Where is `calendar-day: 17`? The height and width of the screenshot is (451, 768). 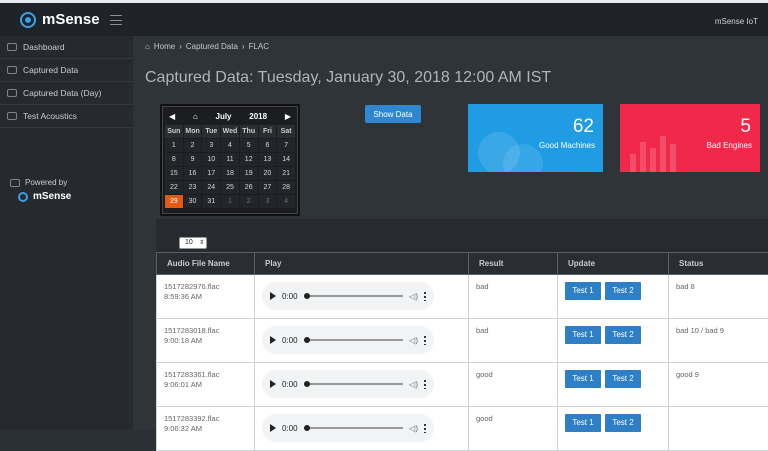
calendar-day: 17 is located at coordinates (211, 173).